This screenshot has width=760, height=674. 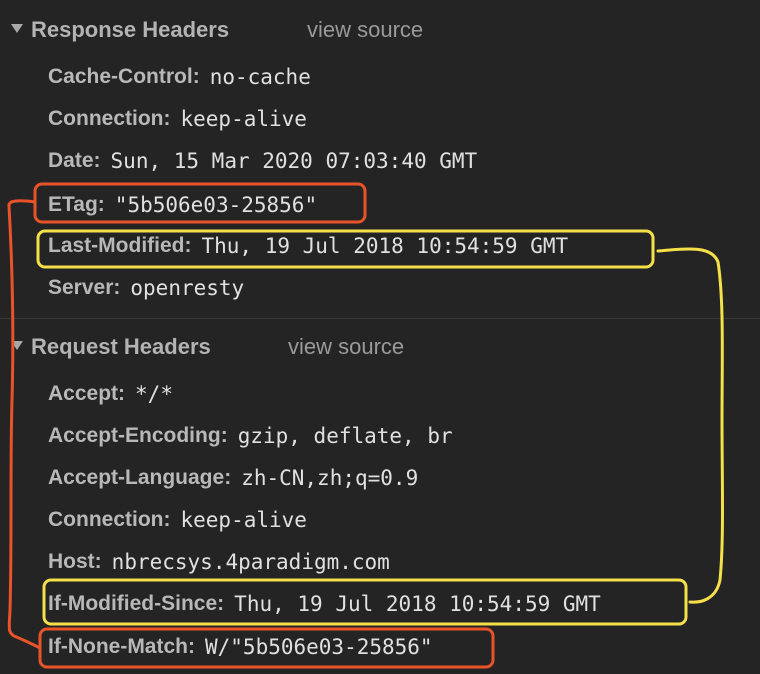 What do you see at coordinates (136, 477) in the screenshot?
I see `header-name: Accept-Language` at bounding box center [136, 477].